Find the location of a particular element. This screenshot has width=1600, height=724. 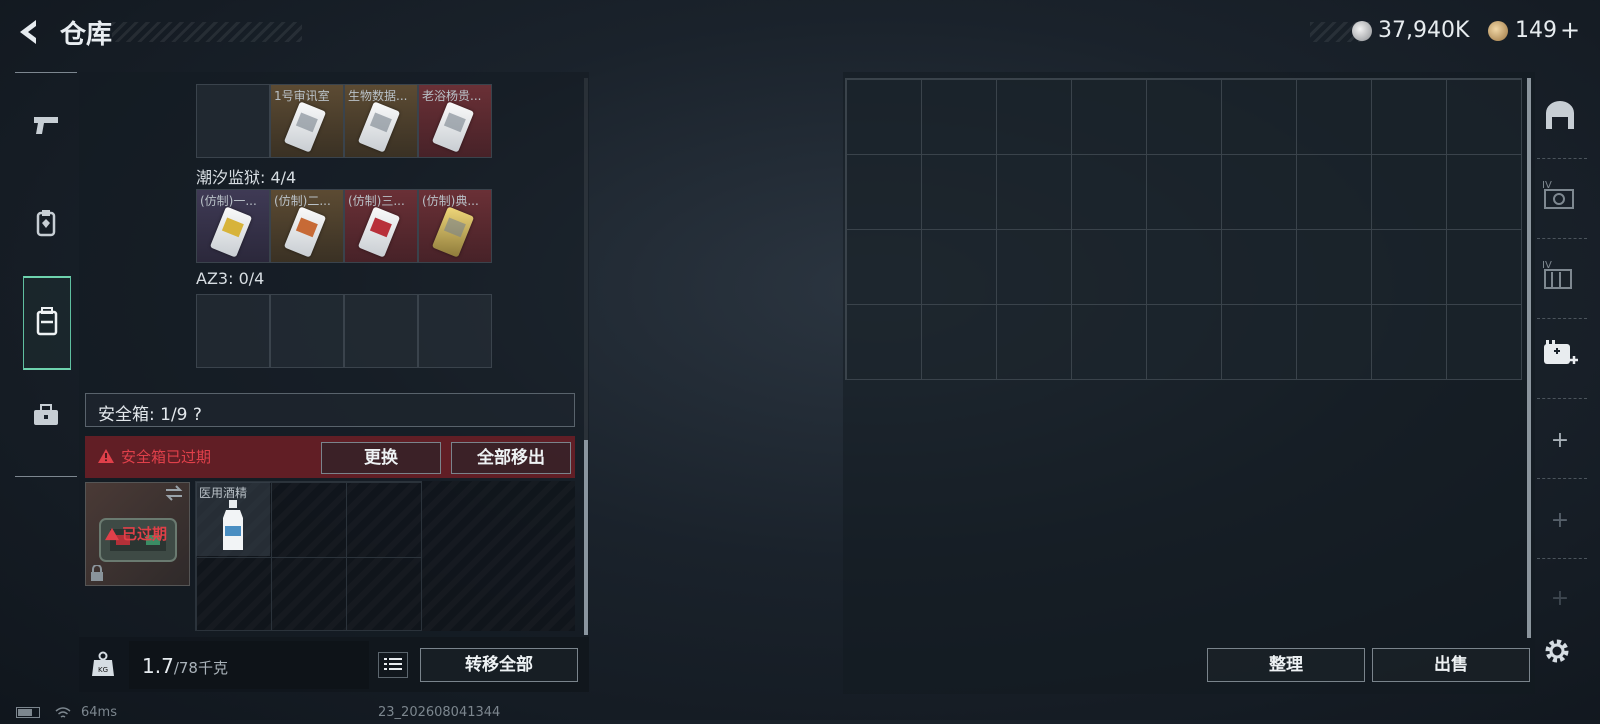

pistol-icon is located at coordinates (46, 127).